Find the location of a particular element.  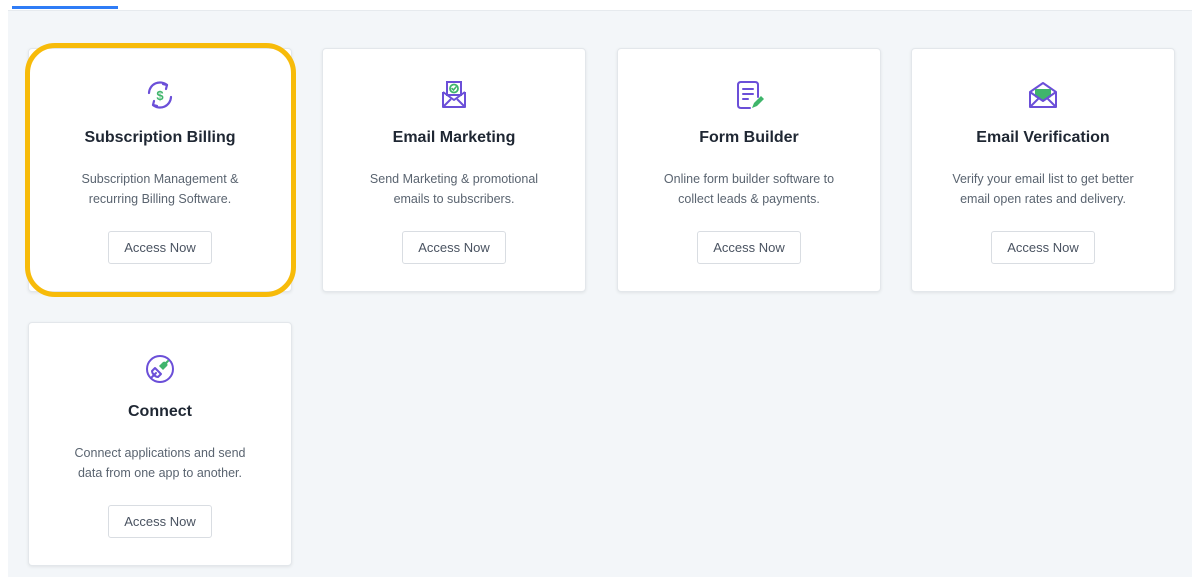

card-description-line: Send Marketing & promotional is located at coordinates (454, 179).